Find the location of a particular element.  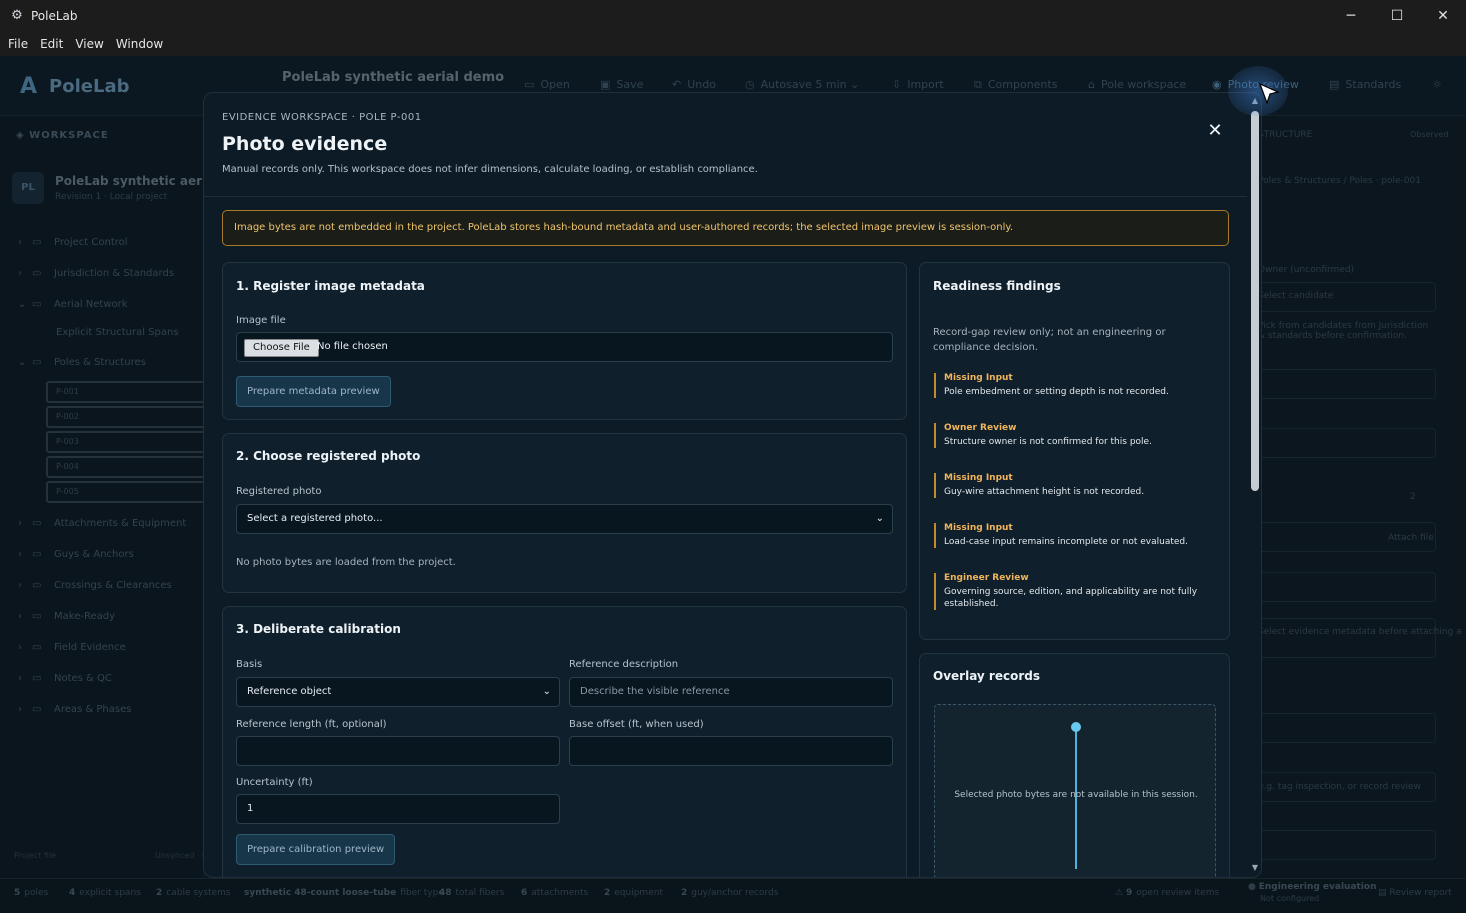

tree-item-field-evidence: › ▭ Field Evidence is located at coordinates (72, 647).